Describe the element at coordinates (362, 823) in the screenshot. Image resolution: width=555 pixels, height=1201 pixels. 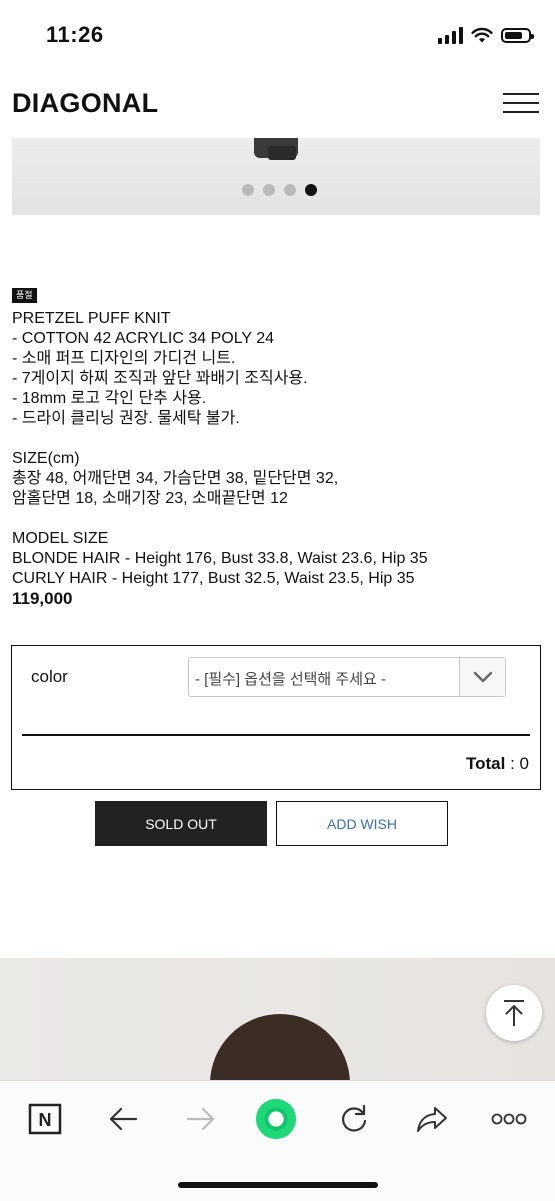
I see `add-wish-button: ADD WISH` at that location.